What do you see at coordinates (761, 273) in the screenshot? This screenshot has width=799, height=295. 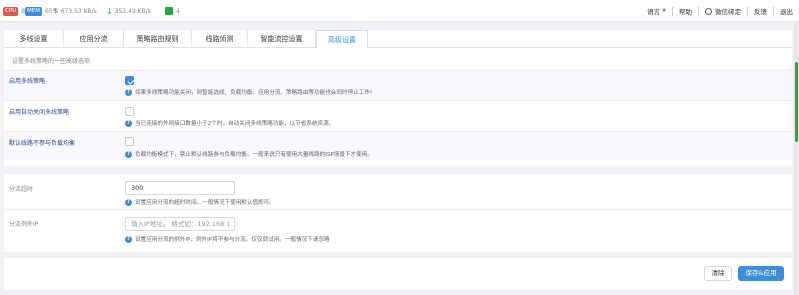 I see `save-apply-button: 保存&应用` at bounding box center [761, 273].